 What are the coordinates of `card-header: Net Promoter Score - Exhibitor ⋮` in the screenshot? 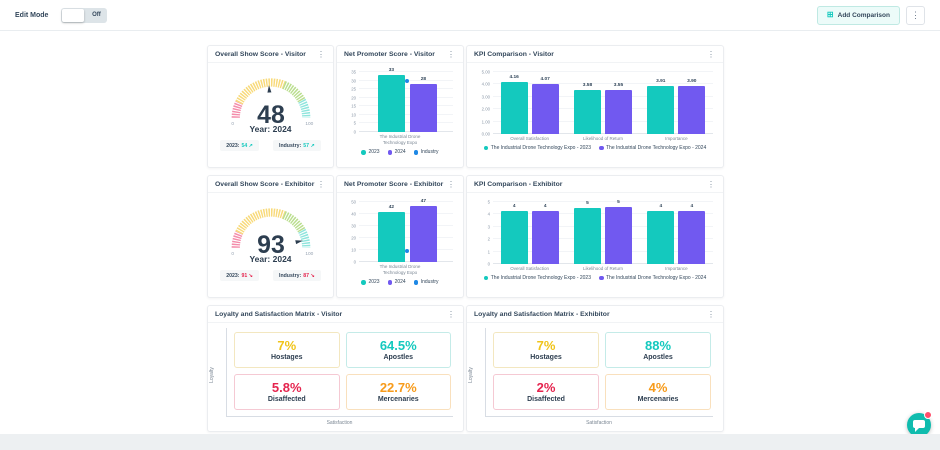 It's located at (400, 184).